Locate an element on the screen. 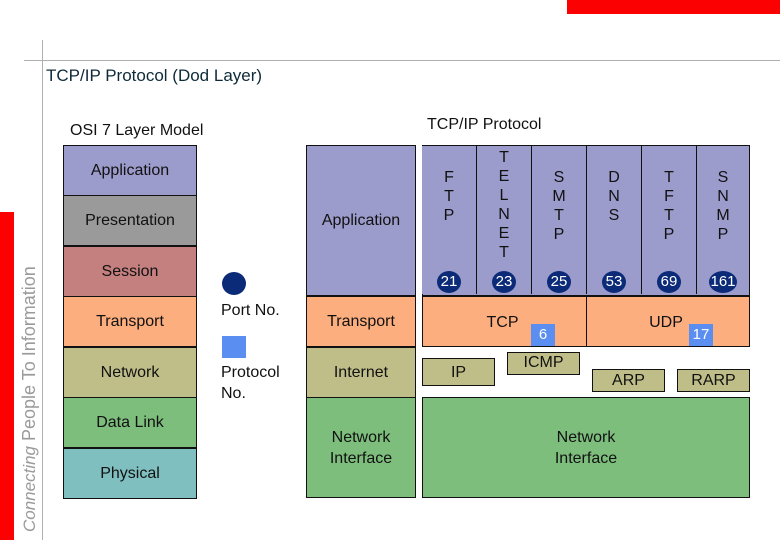 Image resolution: width=780 pixels, height=540 pixels. osi-layer-label: Network is located at coordinates (130, 372).